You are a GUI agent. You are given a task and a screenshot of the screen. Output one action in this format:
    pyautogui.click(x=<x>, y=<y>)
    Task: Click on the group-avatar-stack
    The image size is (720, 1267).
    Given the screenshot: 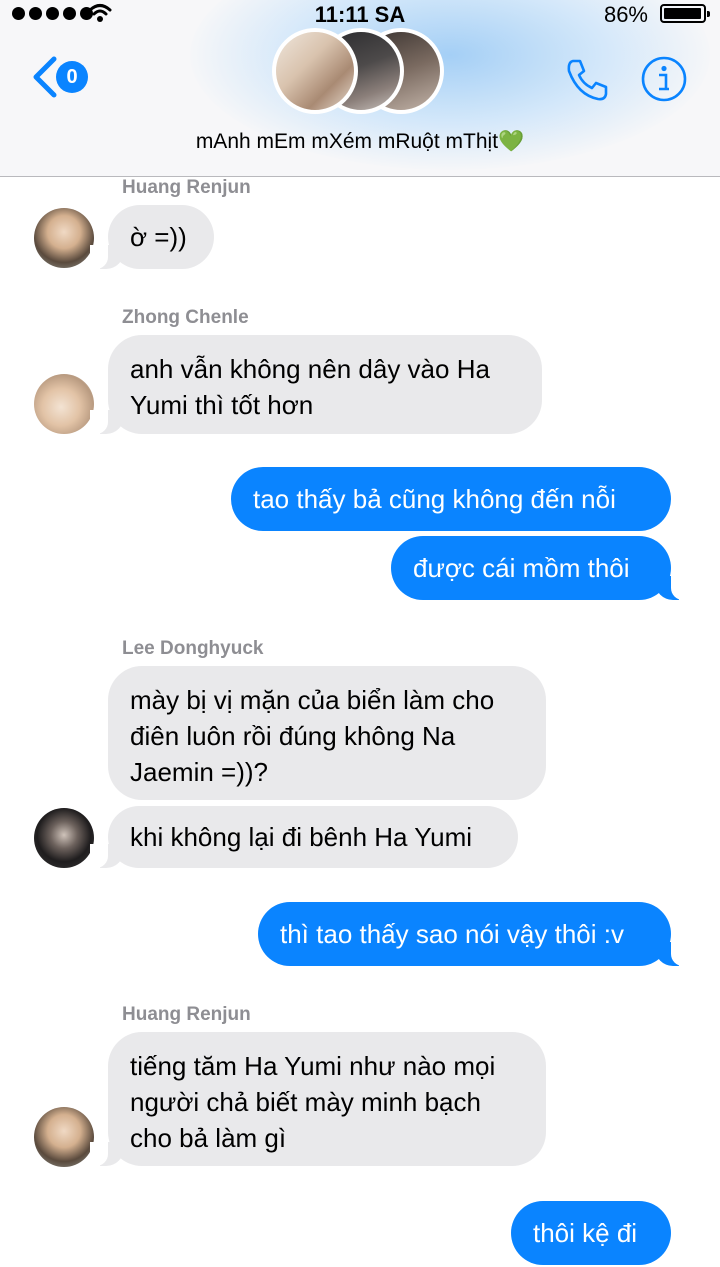 What is the action you would take?
    pyautogui.click(x=362, y=73)
    